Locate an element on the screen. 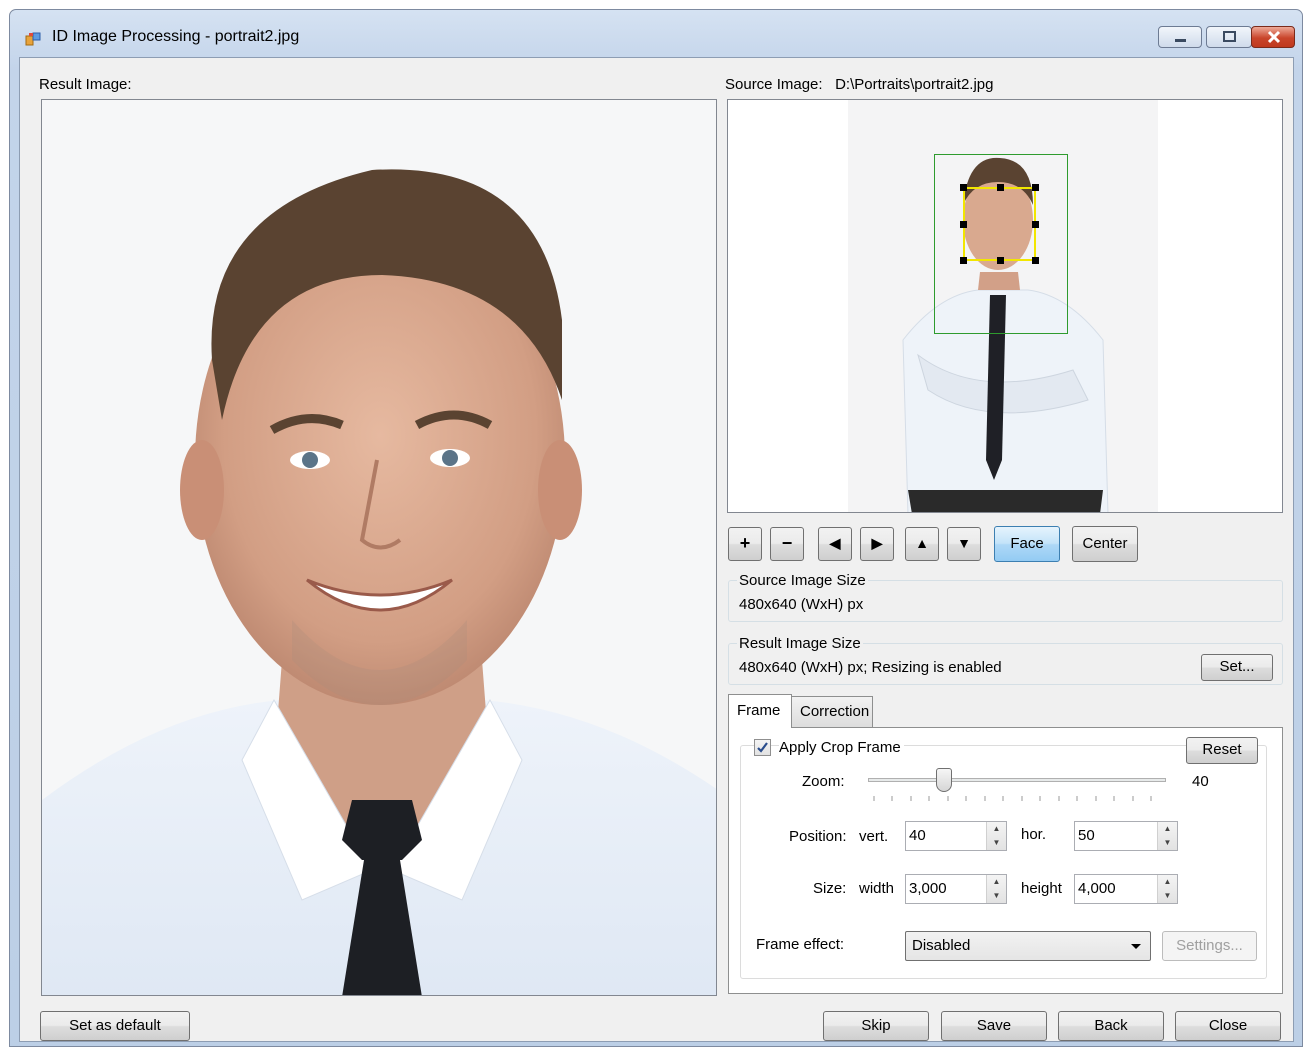 The height and width of the screenshot is (1053, 1309). size-label: Size: is located at coordinates (830, 888).